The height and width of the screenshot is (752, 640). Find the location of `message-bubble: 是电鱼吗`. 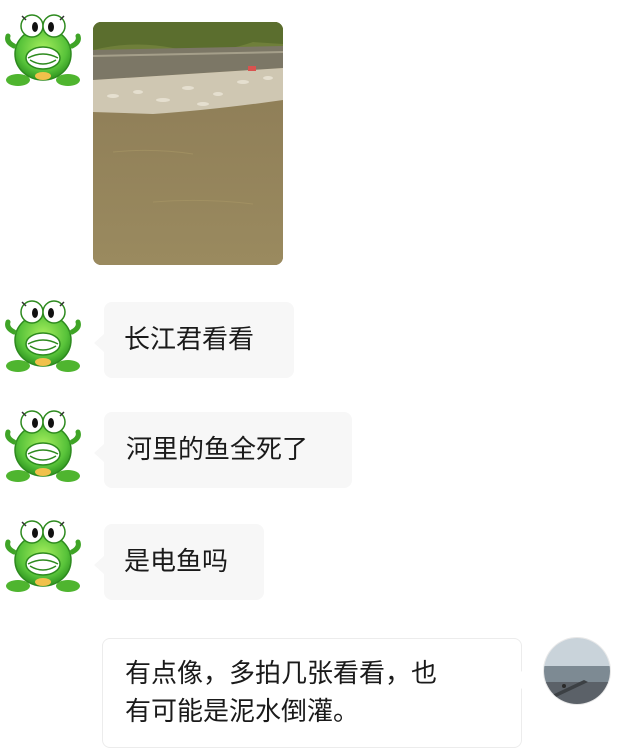

message-bubble: 是电鱼吗 is located at coordinates (179, 562).